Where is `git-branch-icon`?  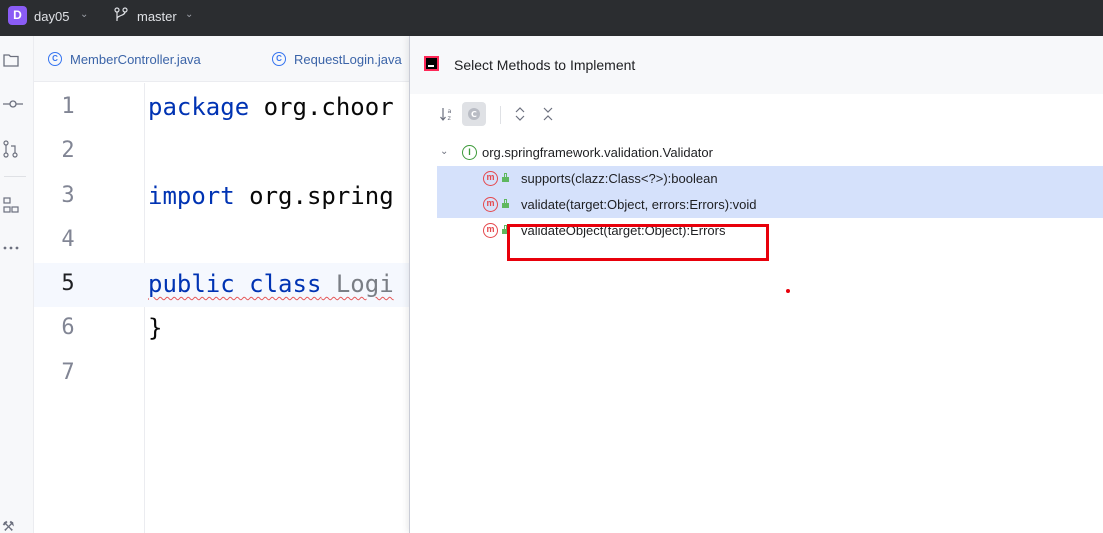
git-branch-icon is located at coordinates (121, 14).